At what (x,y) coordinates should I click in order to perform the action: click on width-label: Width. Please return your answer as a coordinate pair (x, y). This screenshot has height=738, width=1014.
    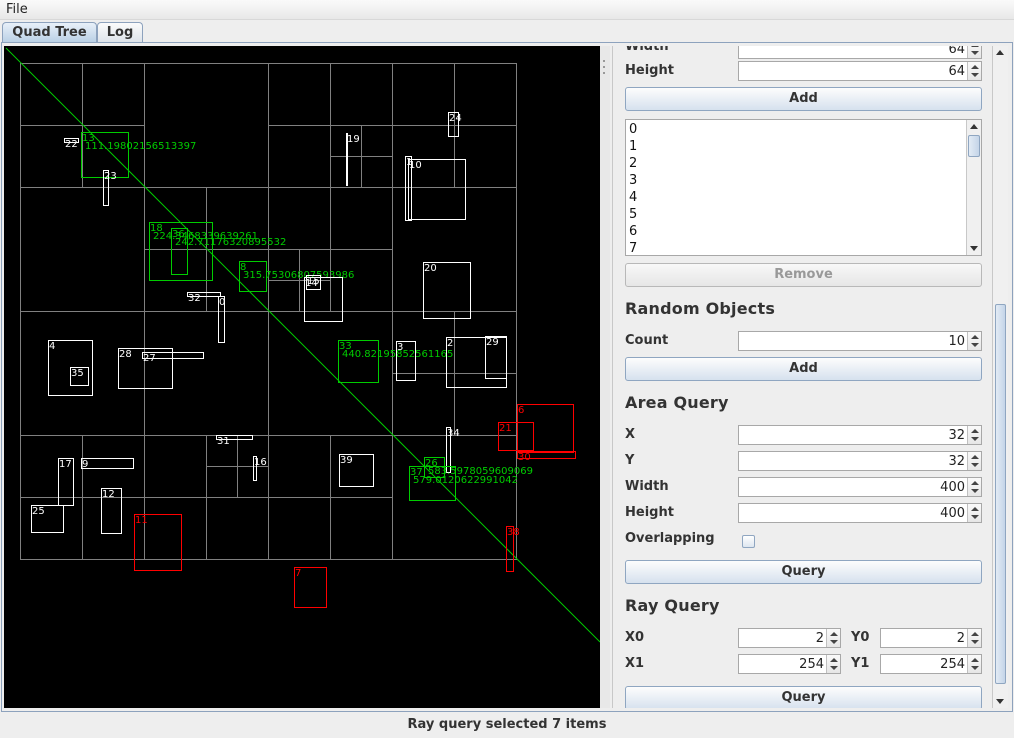
    Looking at the image, I should click on (647, 50).